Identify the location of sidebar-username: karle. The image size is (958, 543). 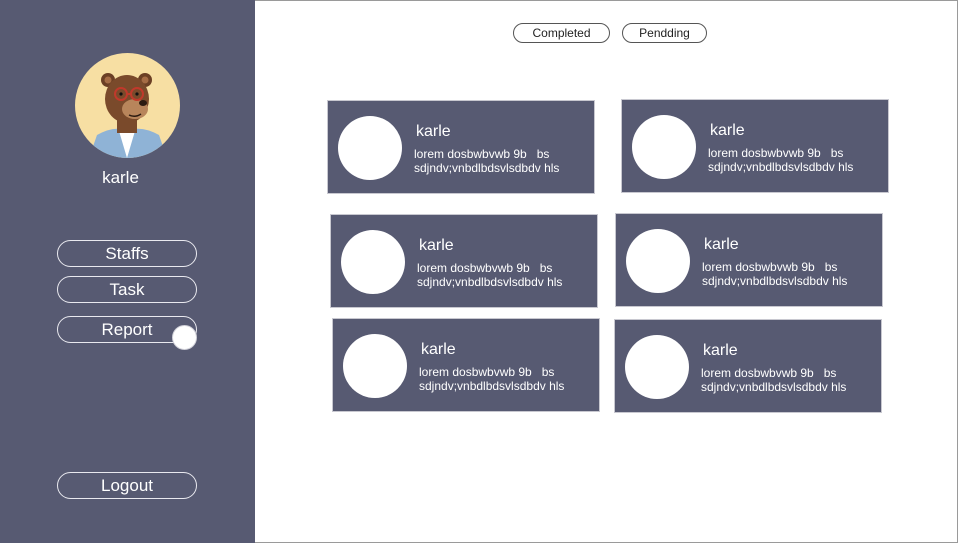
(120, 177).